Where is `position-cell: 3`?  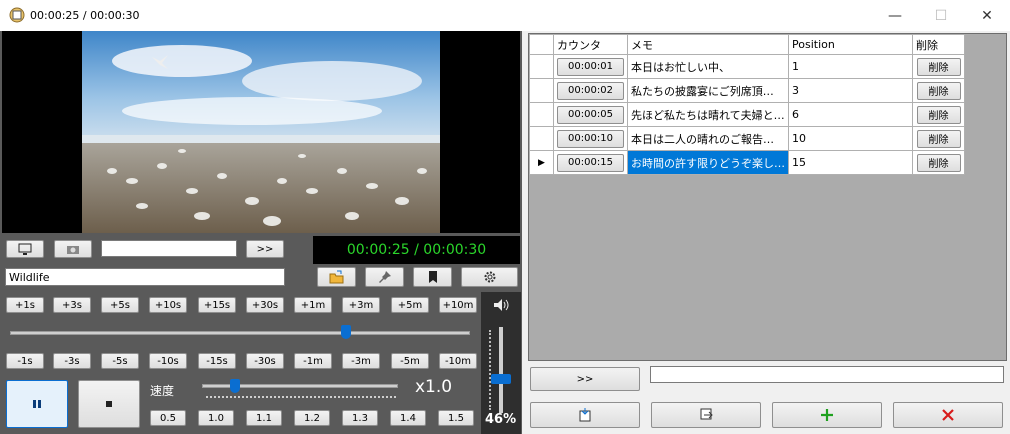 position-cell: 3 is located at coordinates (850, 90).